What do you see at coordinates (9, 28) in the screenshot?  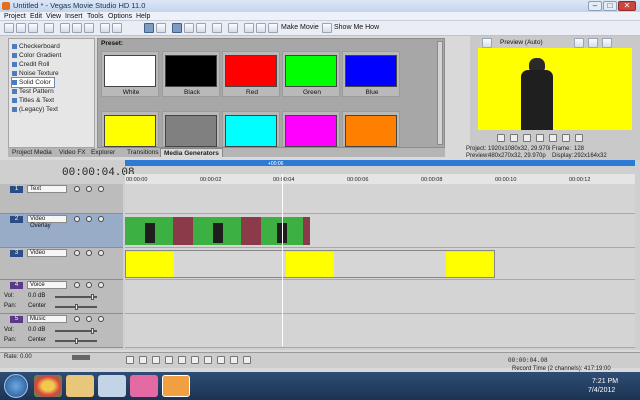 I see `new-project-icon` at bounding box center [9, 28].